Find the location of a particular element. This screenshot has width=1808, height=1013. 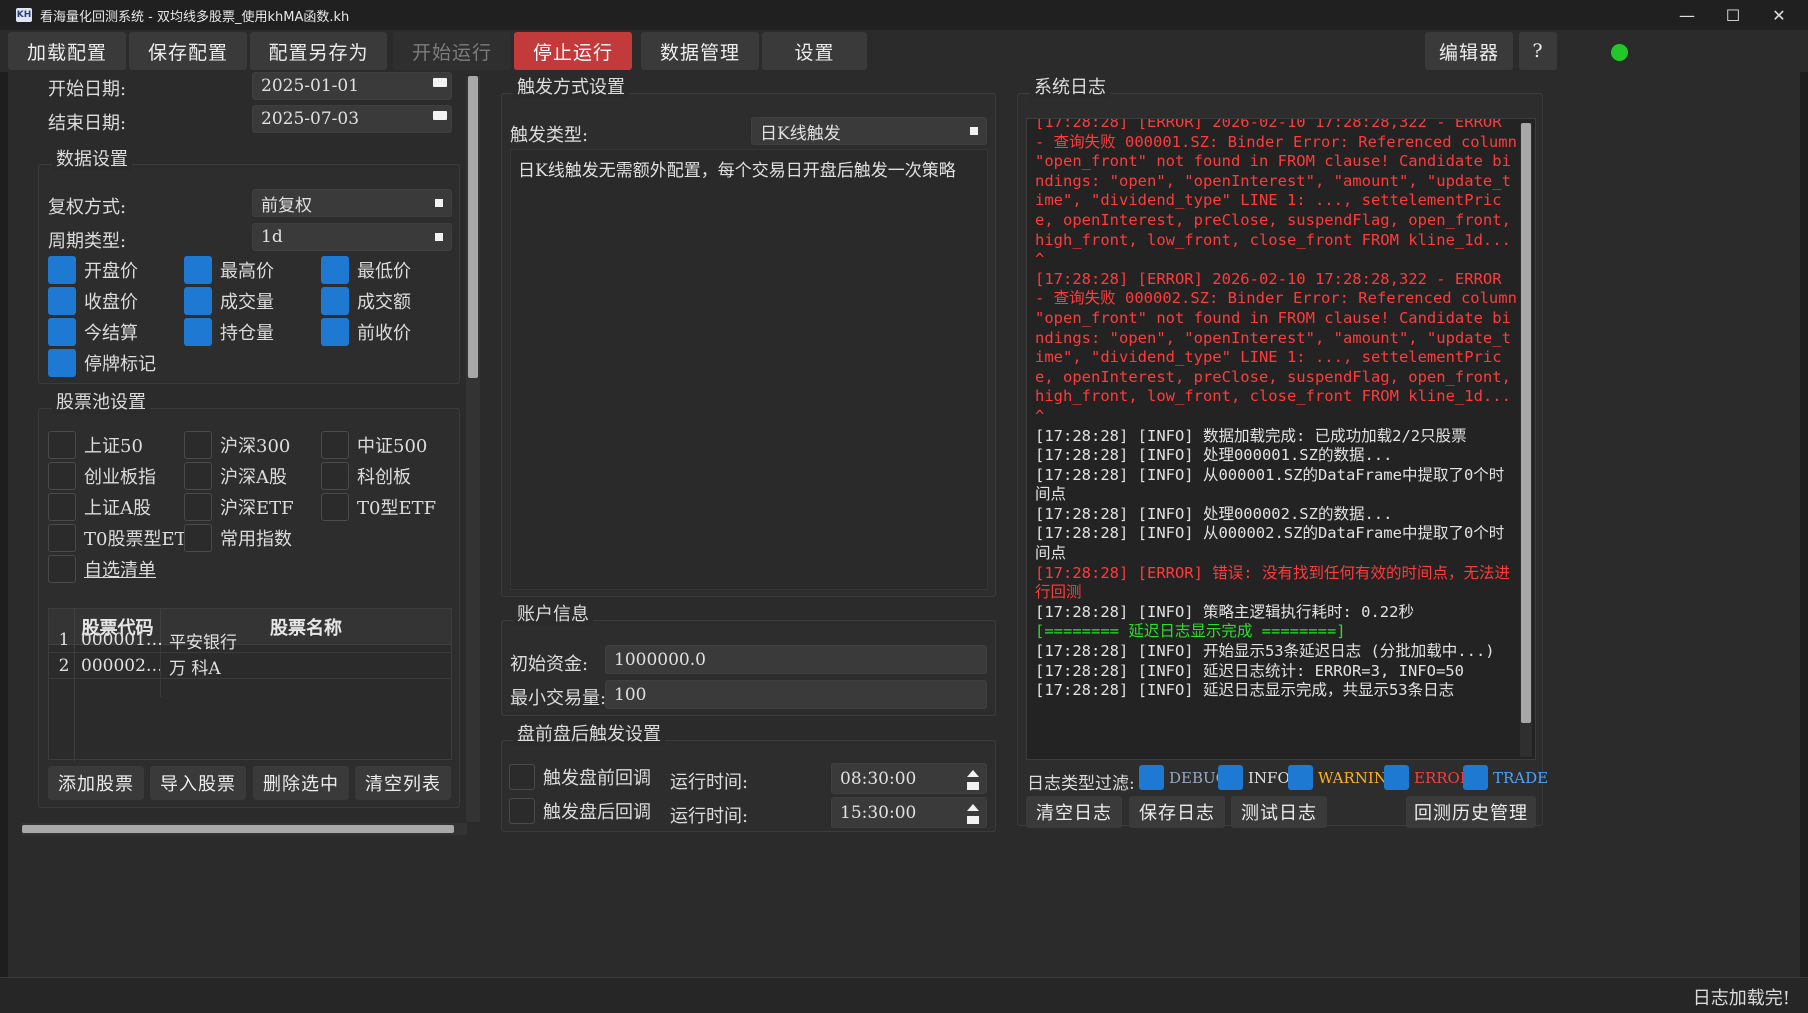

field-checkbox-volume: 成交量 is located at coordinates (229, 301).